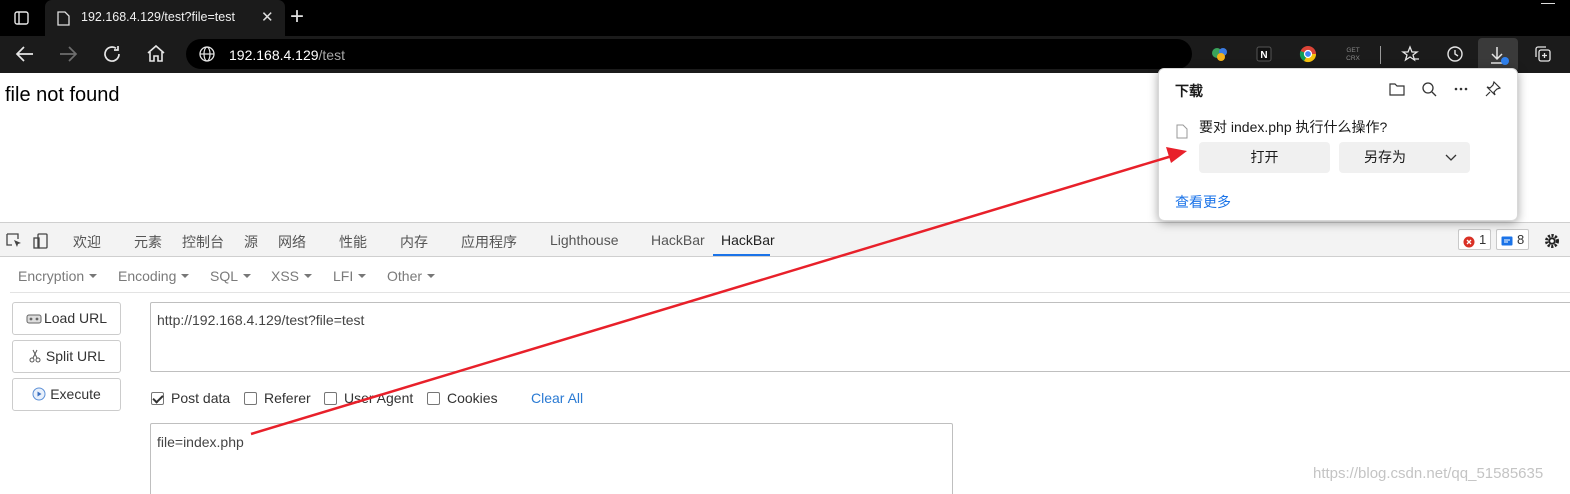 The image size is (1570, 494). Describe the element at coordinates (331, 55) in the screenshot. I see `address-path: /test` at that location.